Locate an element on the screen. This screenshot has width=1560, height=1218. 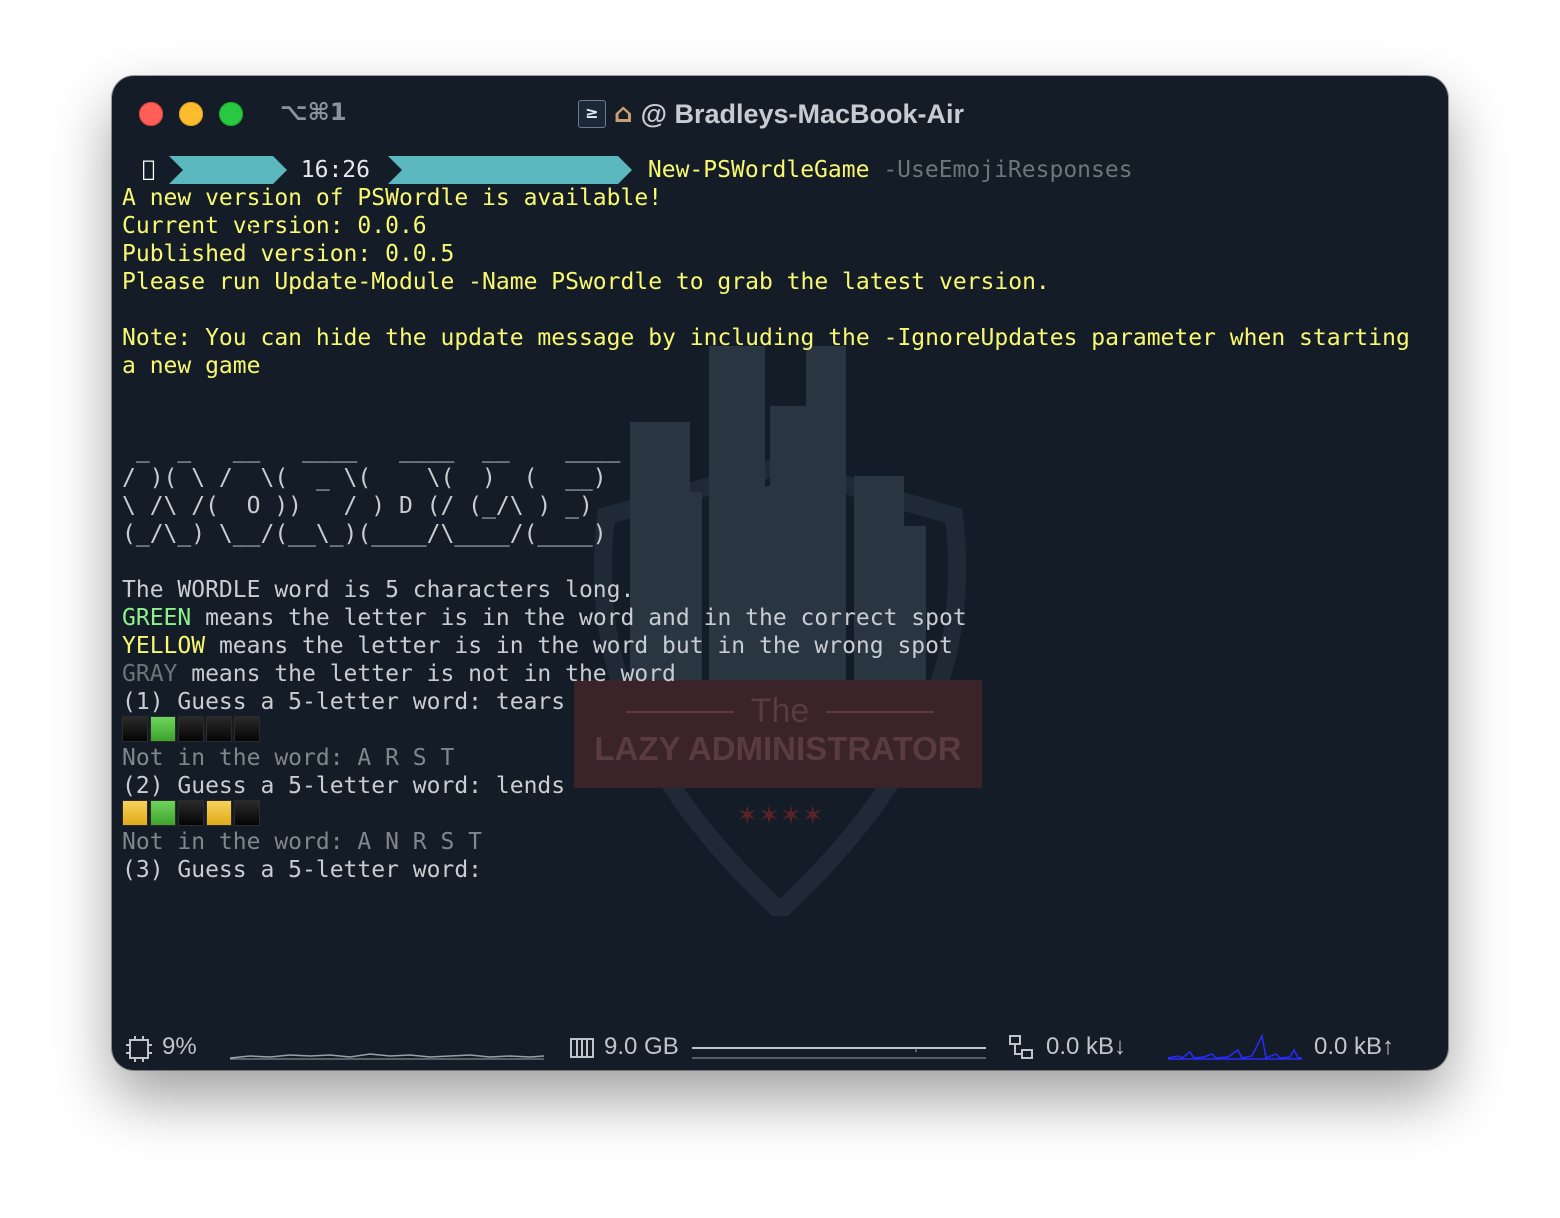
window-title-group: ≥ ⌂ @ Bradleys-MacBook-Air is located at coordinates (771, 114).